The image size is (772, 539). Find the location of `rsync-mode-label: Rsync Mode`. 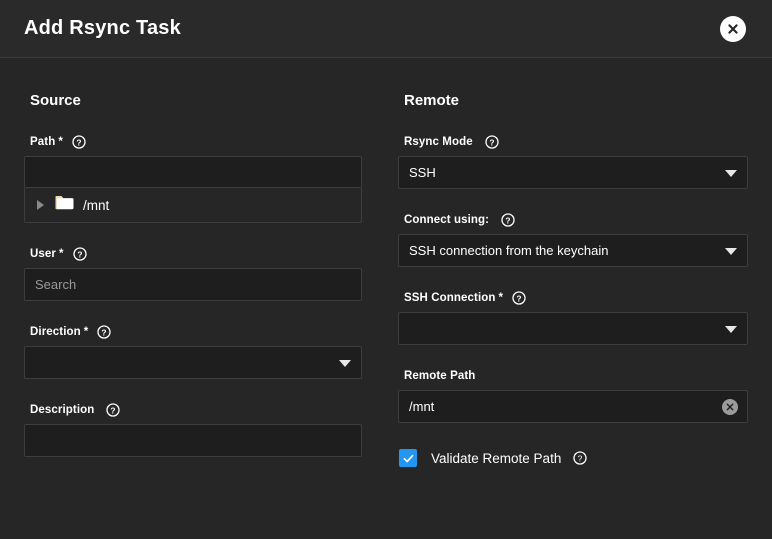

rsync-mode-label: Rsync Mode is located at coordinates (438, 142).